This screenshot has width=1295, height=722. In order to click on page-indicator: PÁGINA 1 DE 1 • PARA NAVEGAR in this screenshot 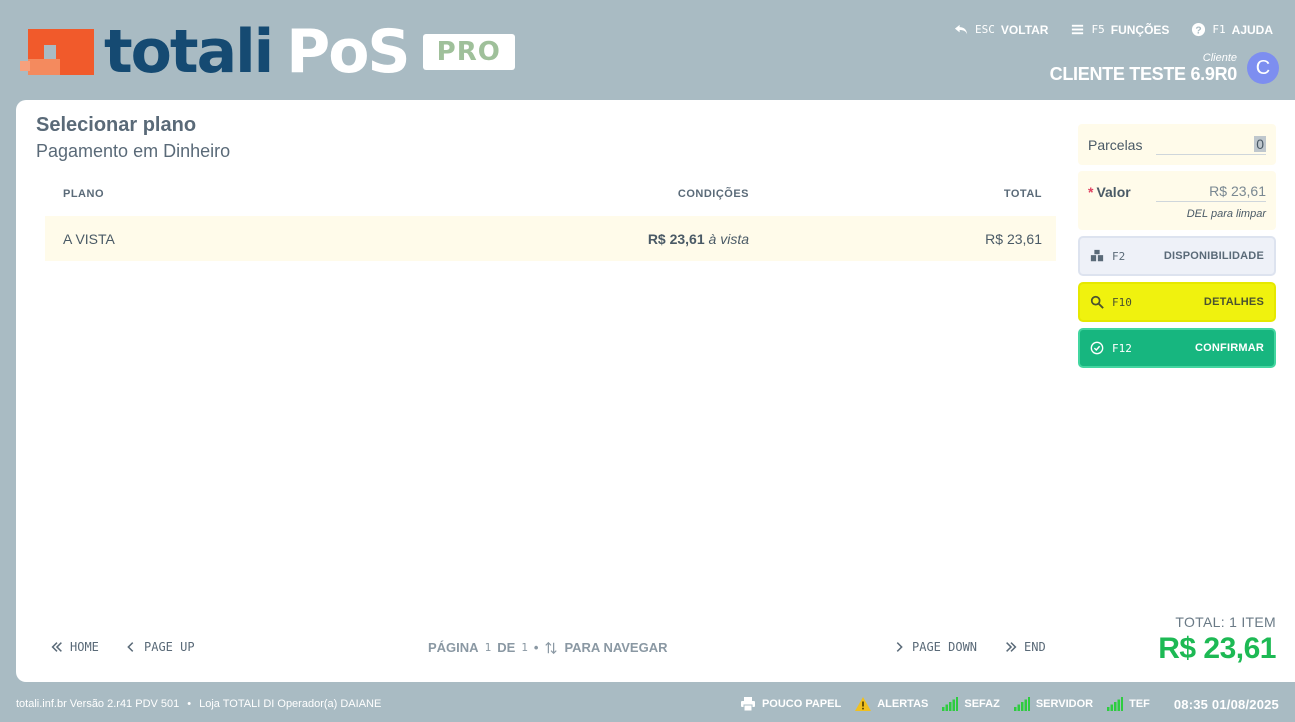, I will do `click(547, 647)`.